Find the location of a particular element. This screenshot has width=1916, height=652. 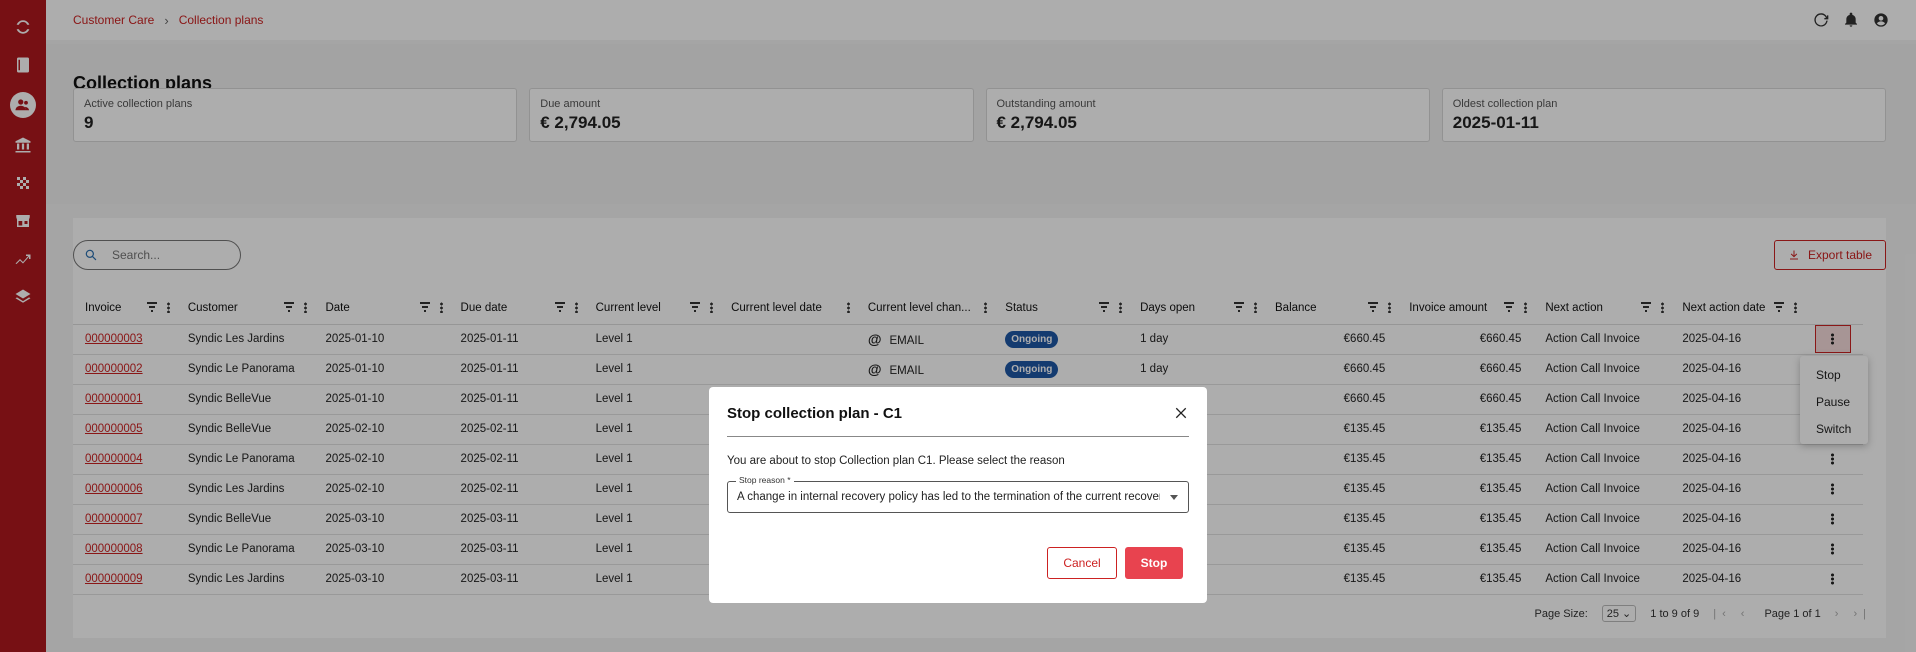

close-icon is located at coordinates (1181, 413).